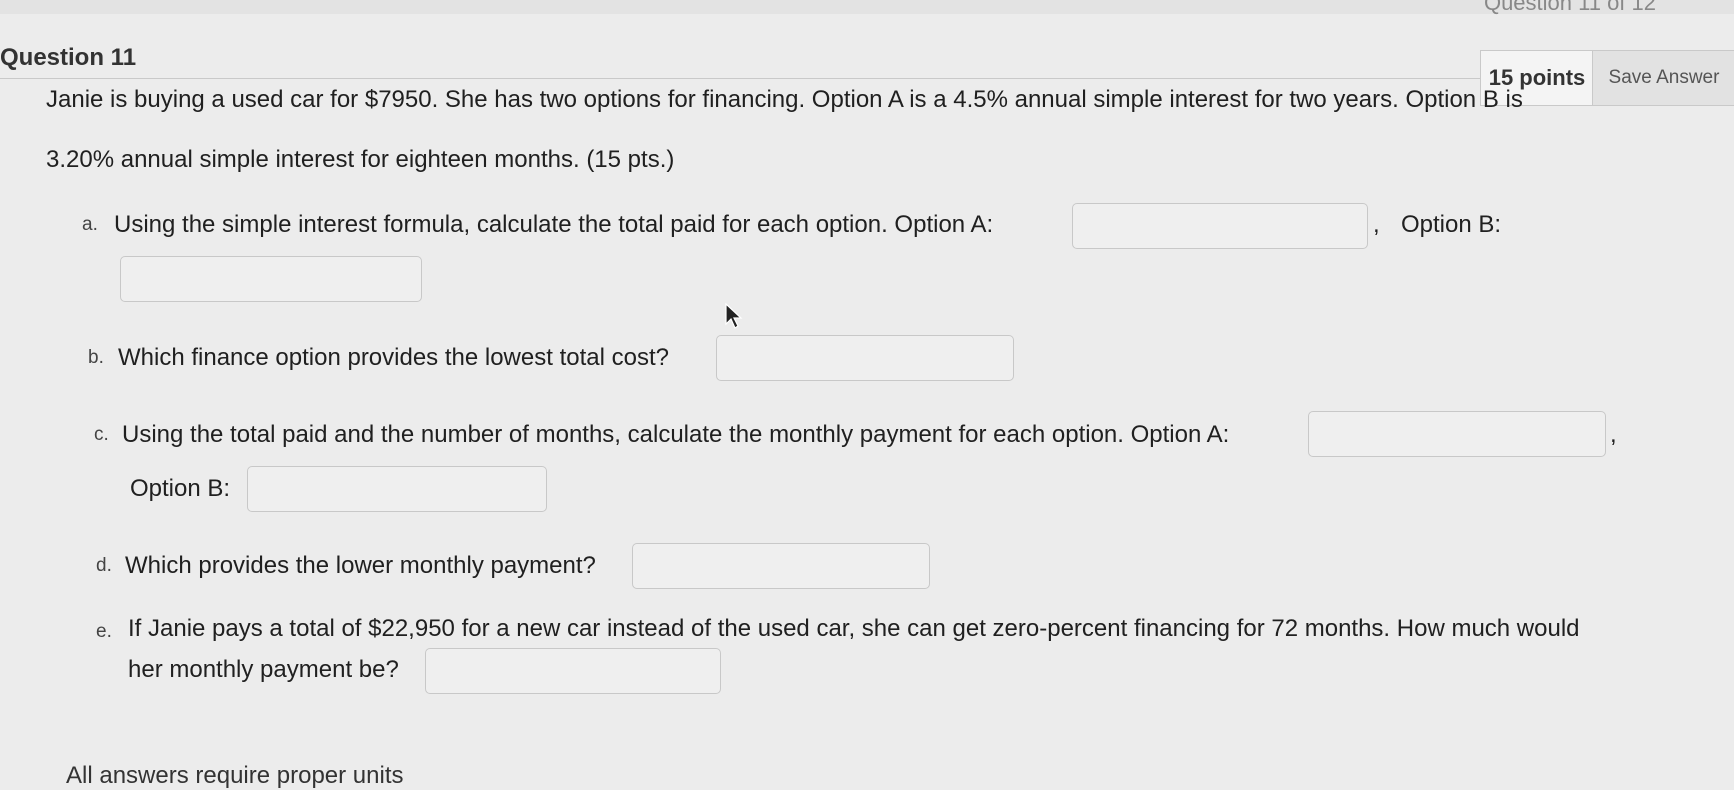 This screenshot has width=1734, height=790. Describe the element at coordinates (235, 775) in the screenshot. I see `units-note: All answers require proper units` at that location.